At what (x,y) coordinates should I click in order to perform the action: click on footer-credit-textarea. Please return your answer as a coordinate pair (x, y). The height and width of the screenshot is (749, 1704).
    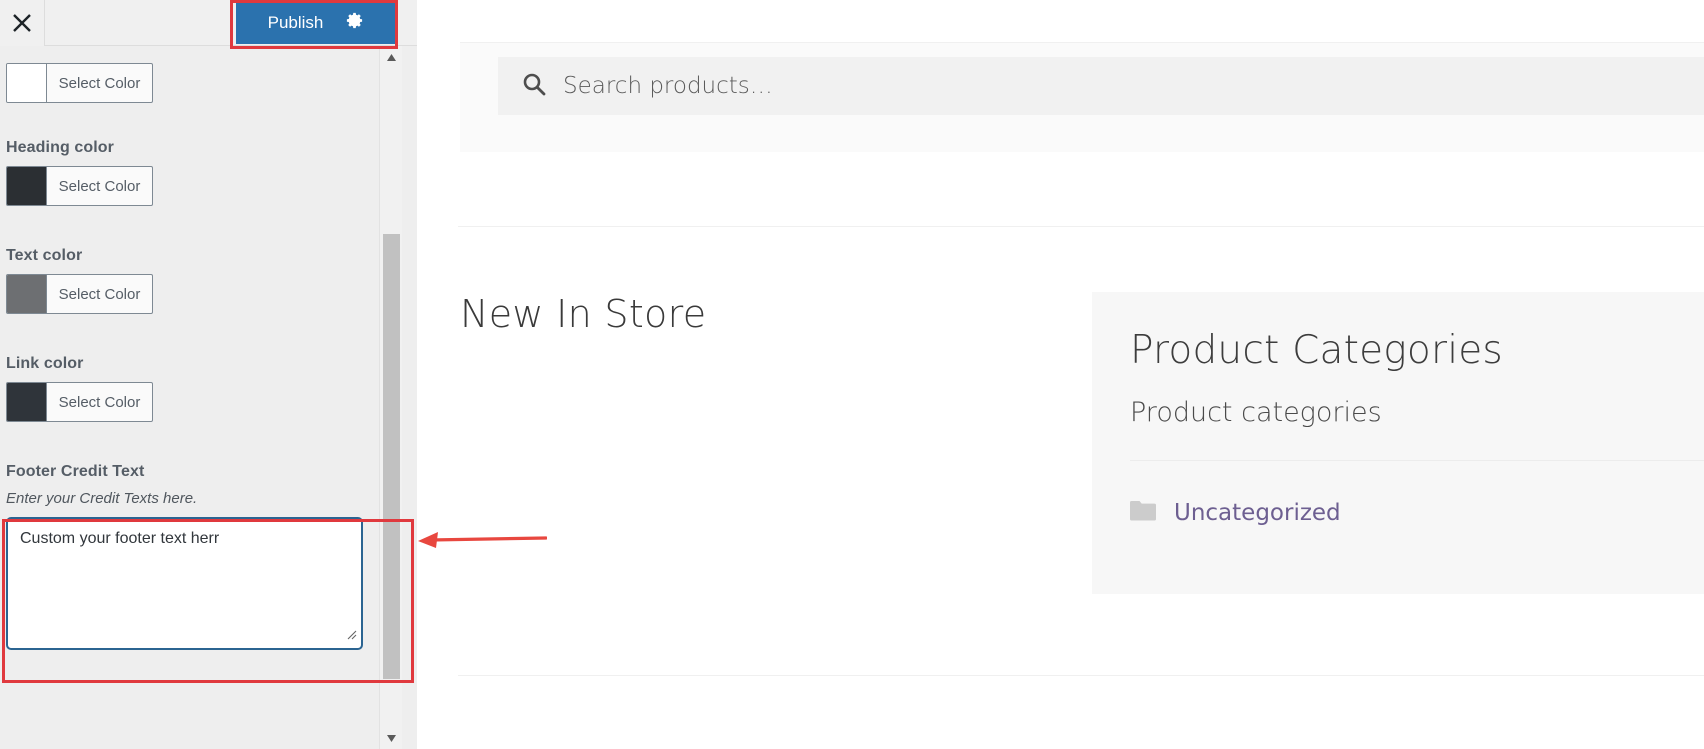
    Looking at the image, I should click on (184, 583).